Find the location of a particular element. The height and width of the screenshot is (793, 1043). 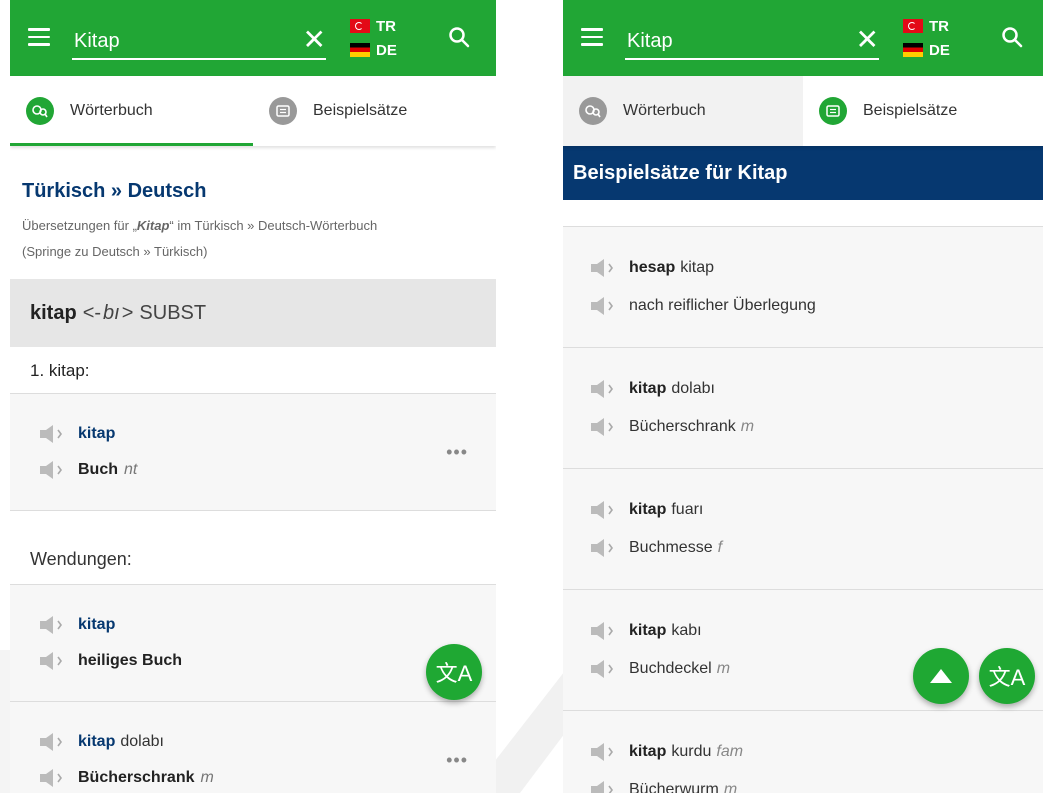

scroll-up-icon is located at coordinates (941, 676).